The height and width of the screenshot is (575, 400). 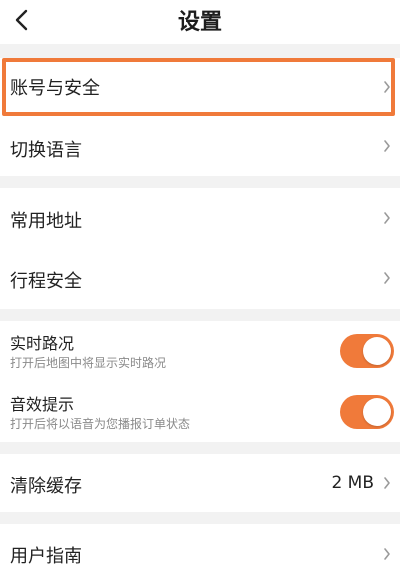 What do you see at coordinates (46, 486) in the screenshot?
I see `row-label: 清除缓存` at bounding box center [46, 486].